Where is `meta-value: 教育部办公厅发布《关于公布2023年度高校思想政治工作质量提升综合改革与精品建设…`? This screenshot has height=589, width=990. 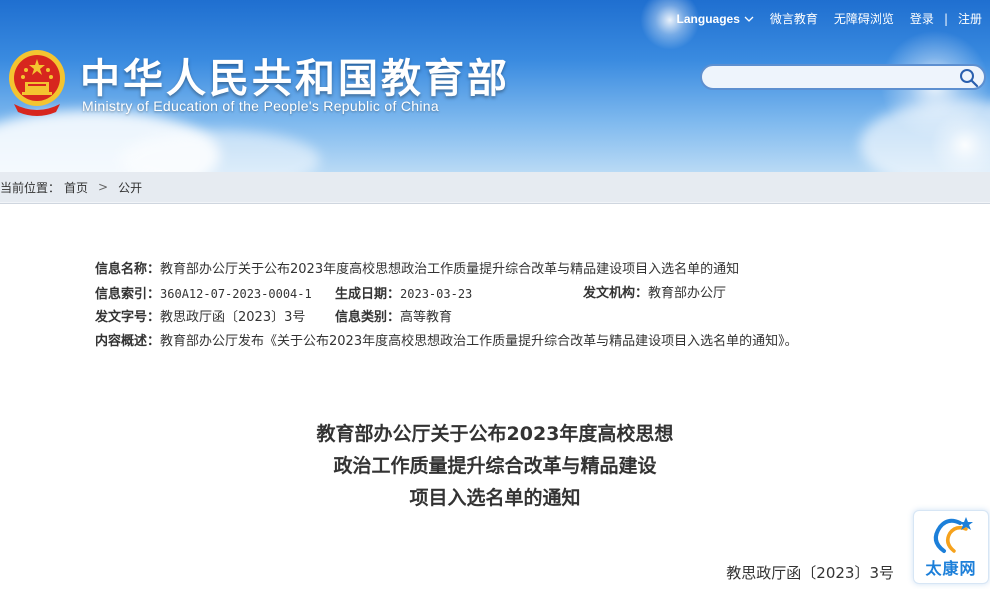
meta-value: 教育部办公厅发布《关于公布2023年度高校思想政治工作质量提升综合改革与精品建设… is located at coordinates (479, 341).